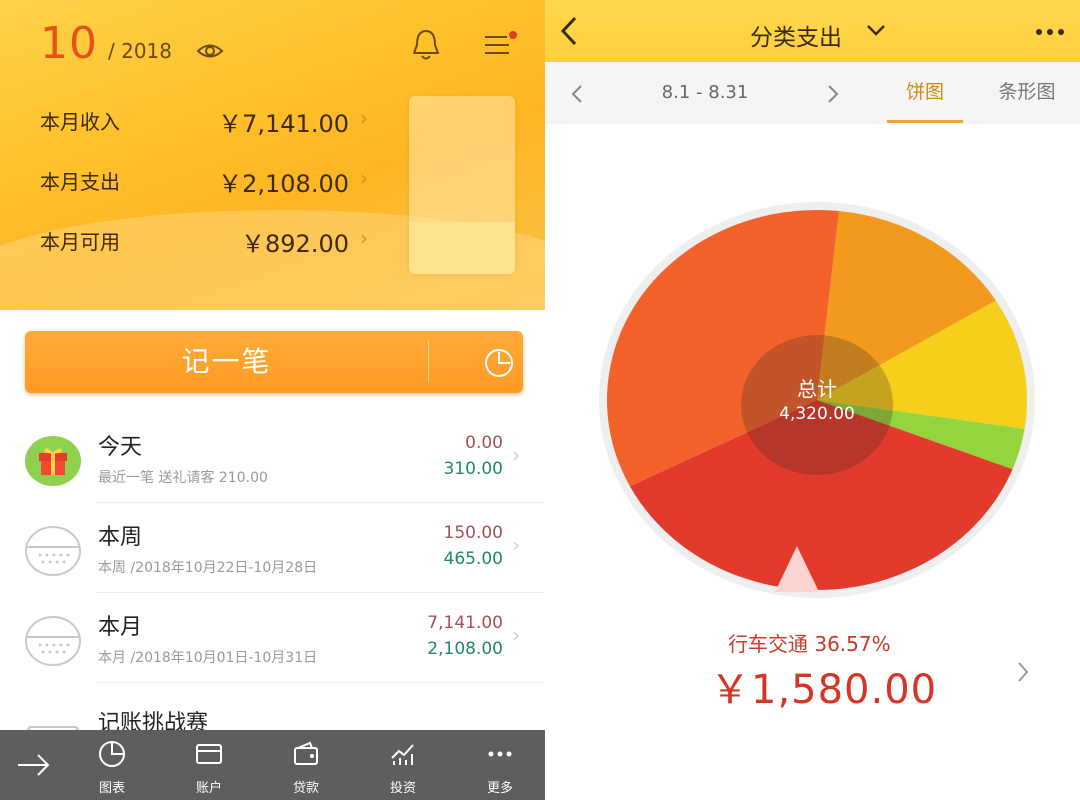  What do you see at coordinates (1027, 93) in the screenshot?
I see `tab-bar-chart: 条形图` at bounding box center [1027, 93].